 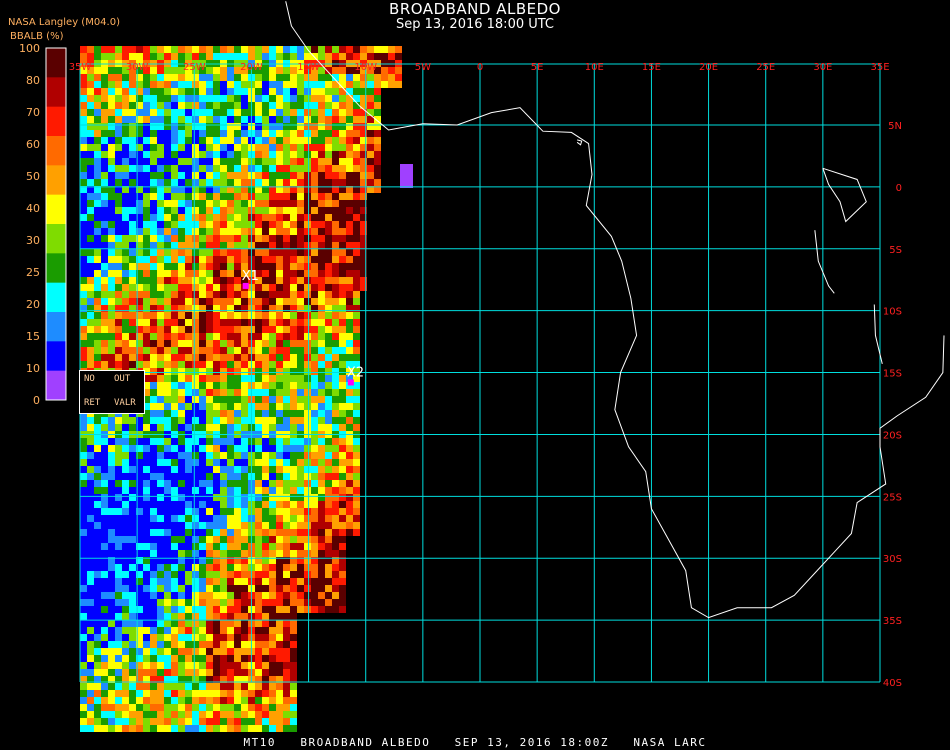 I want to click on colorbar-segment, so click(x=56, y=121).